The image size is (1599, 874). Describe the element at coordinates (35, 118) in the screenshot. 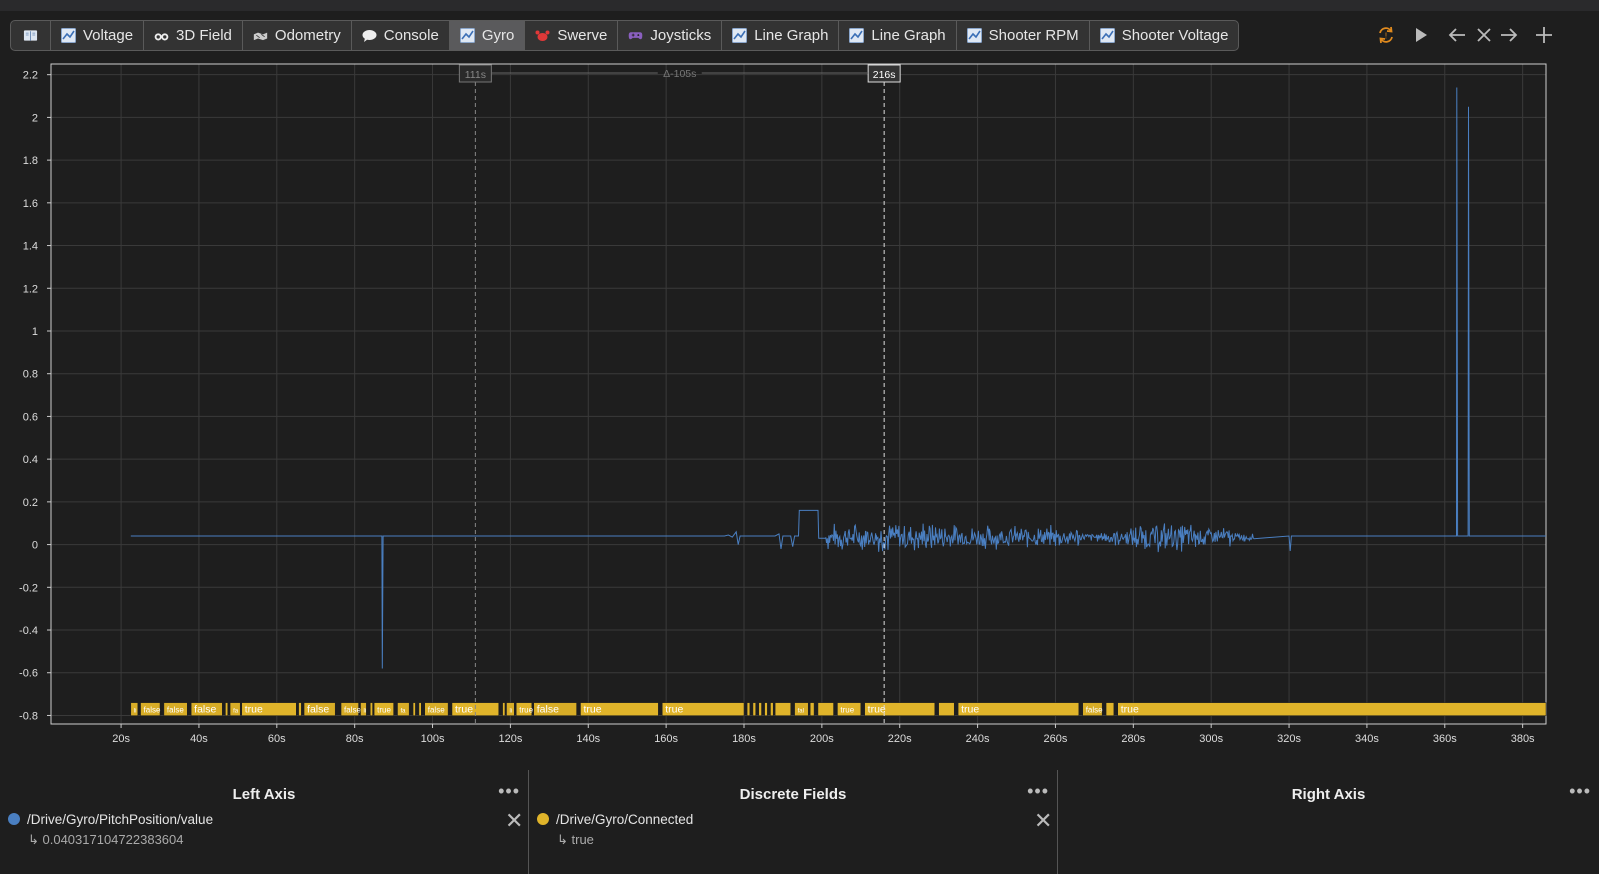

I see `y-tick-label: 2` at that location.